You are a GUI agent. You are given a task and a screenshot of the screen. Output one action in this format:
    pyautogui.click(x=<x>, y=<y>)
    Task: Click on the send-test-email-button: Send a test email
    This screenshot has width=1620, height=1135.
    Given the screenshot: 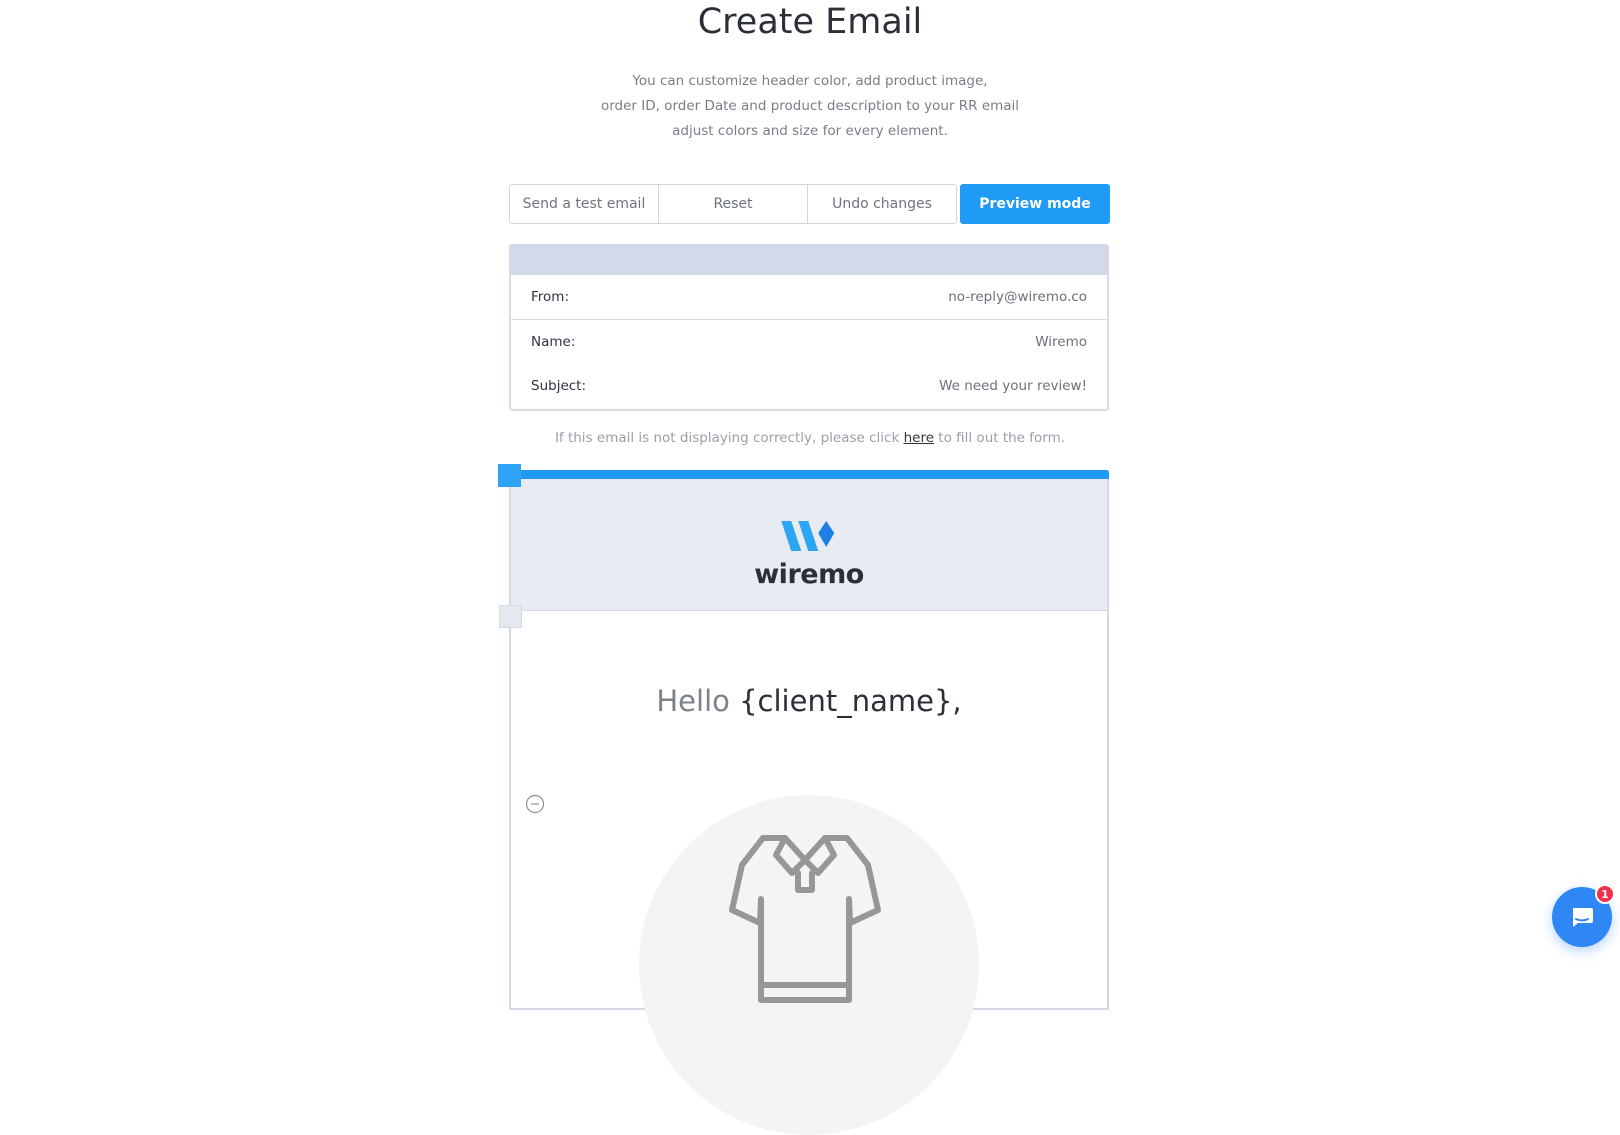 What is the action you would take?
    pyautogui.click(x=584, y=204)
    